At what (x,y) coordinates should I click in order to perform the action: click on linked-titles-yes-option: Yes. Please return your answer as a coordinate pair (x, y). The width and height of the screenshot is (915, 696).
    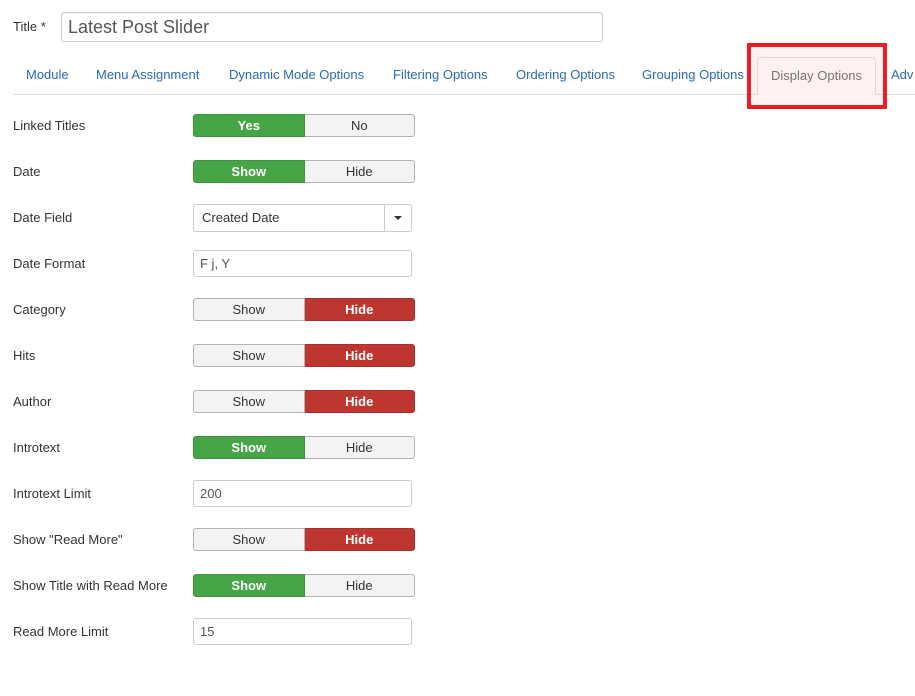
    Looking at the image, I should click on (249, 125).